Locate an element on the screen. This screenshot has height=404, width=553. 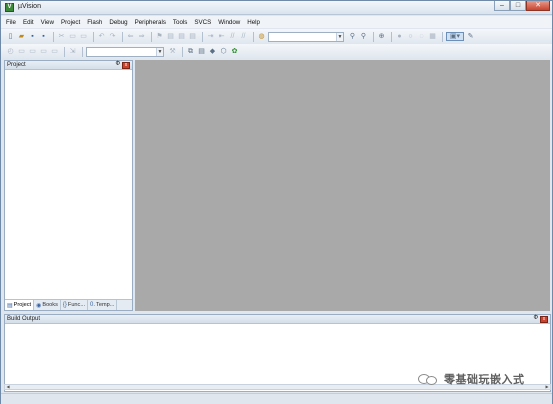
books-icon: ◉ is located at coordinates (39, 305).